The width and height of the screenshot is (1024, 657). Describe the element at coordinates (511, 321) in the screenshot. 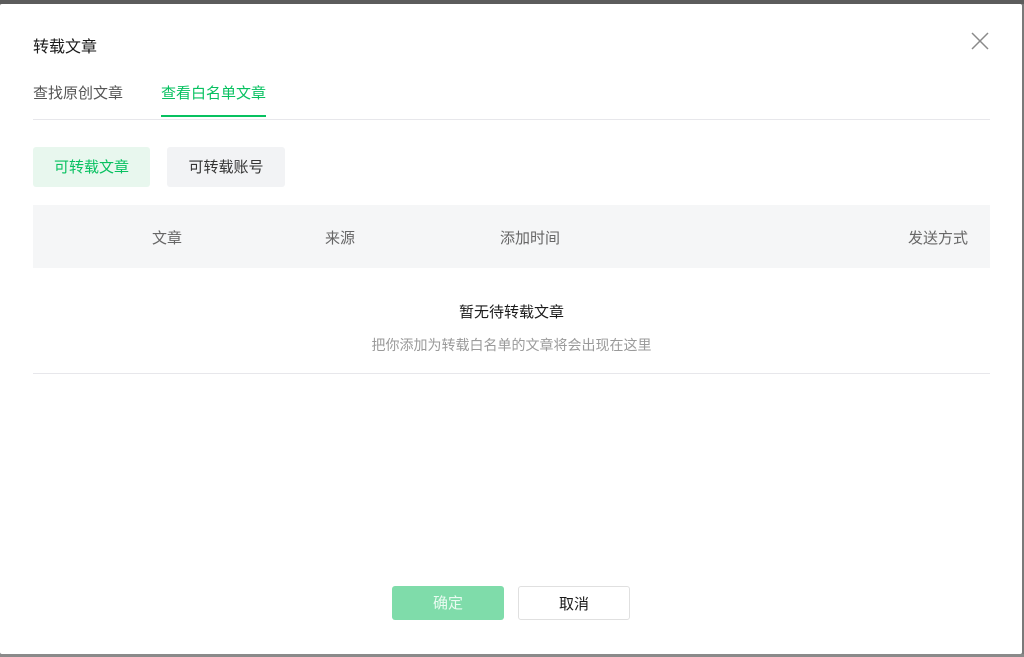

I see `empty-state: 暂无待转载文章 把你添加为转载白名单的文章将会出现在这里` at that location.